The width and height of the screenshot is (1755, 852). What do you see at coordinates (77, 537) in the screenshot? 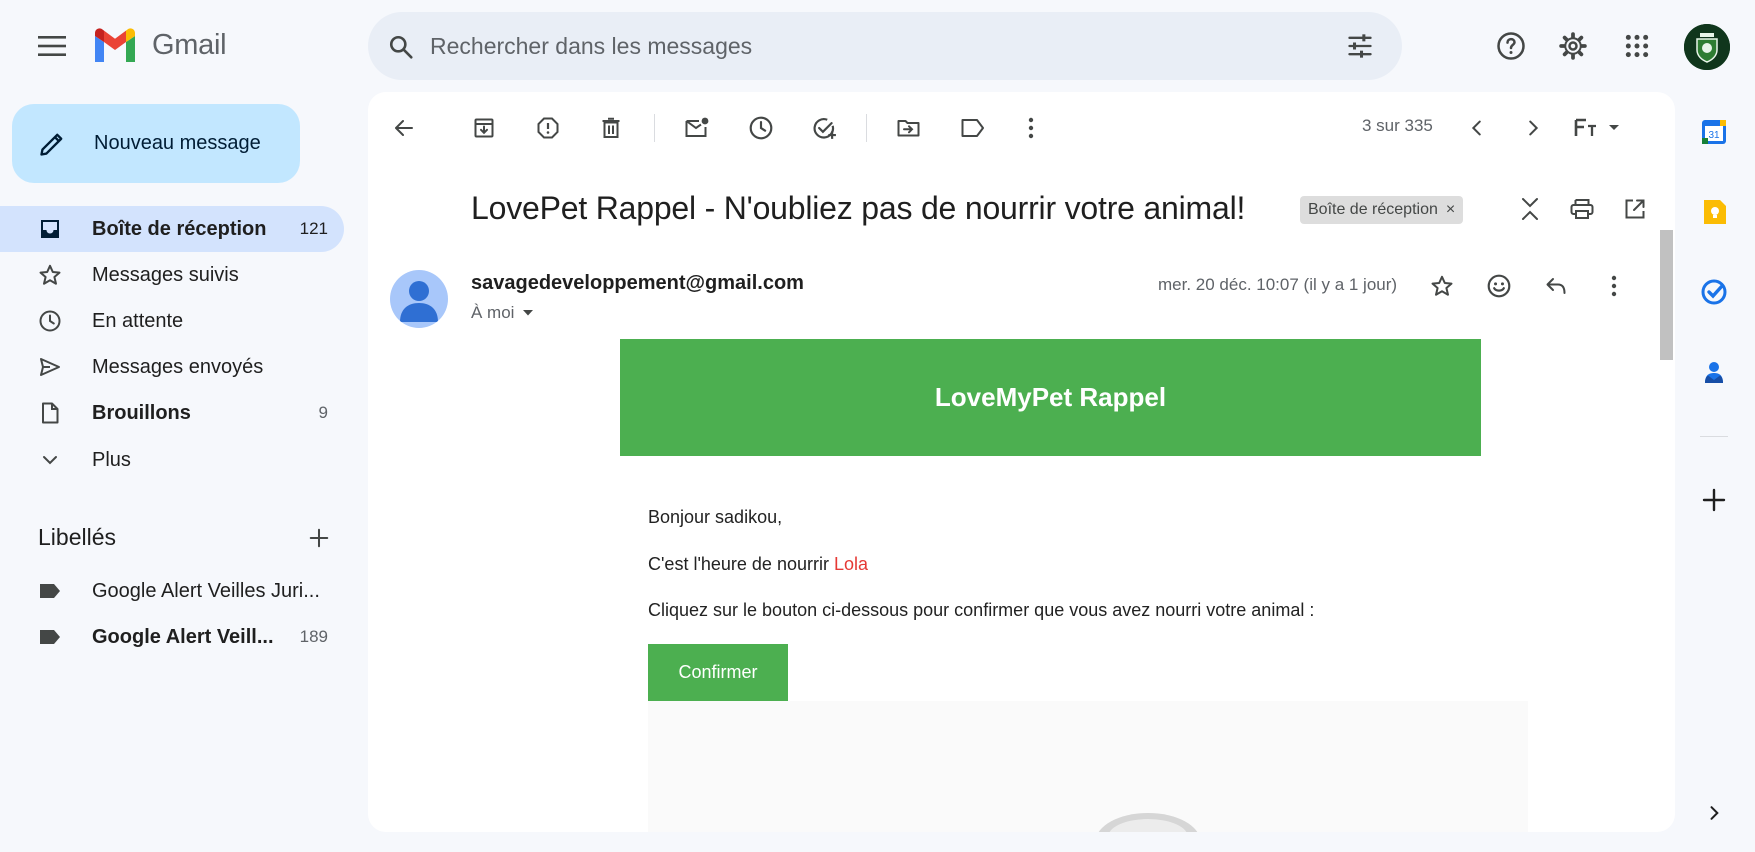
I see `labels-heading: Libellés` at bounding box center [77, 537].